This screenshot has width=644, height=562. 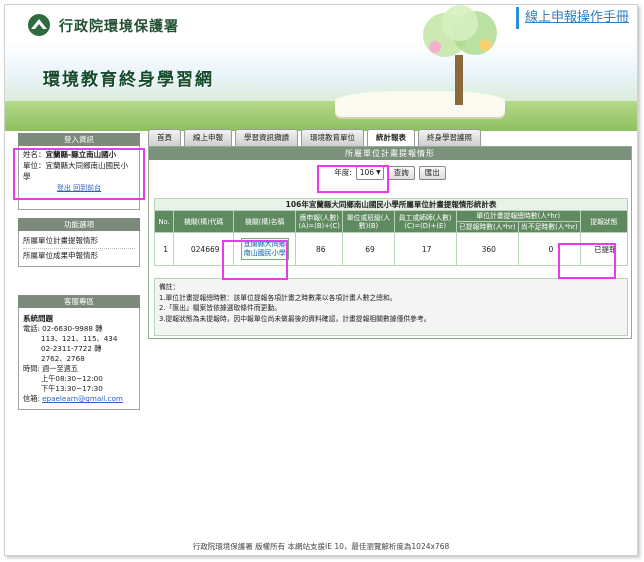 I want to click on epa-logo-icon, so click(x=39, y=25).